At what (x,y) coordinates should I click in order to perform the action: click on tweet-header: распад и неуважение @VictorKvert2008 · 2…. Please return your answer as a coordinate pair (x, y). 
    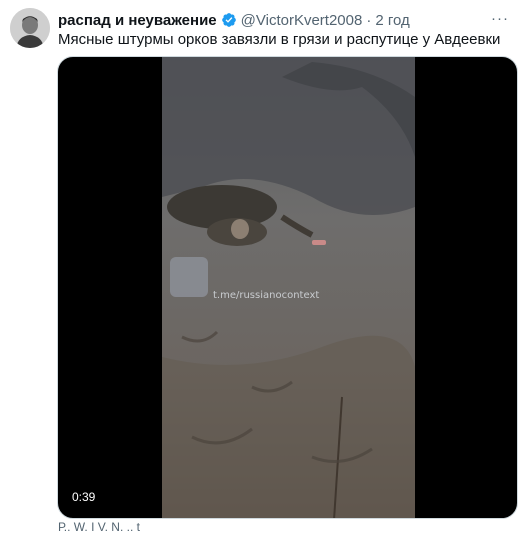
    Looking at the image, I should click on (271, 20).